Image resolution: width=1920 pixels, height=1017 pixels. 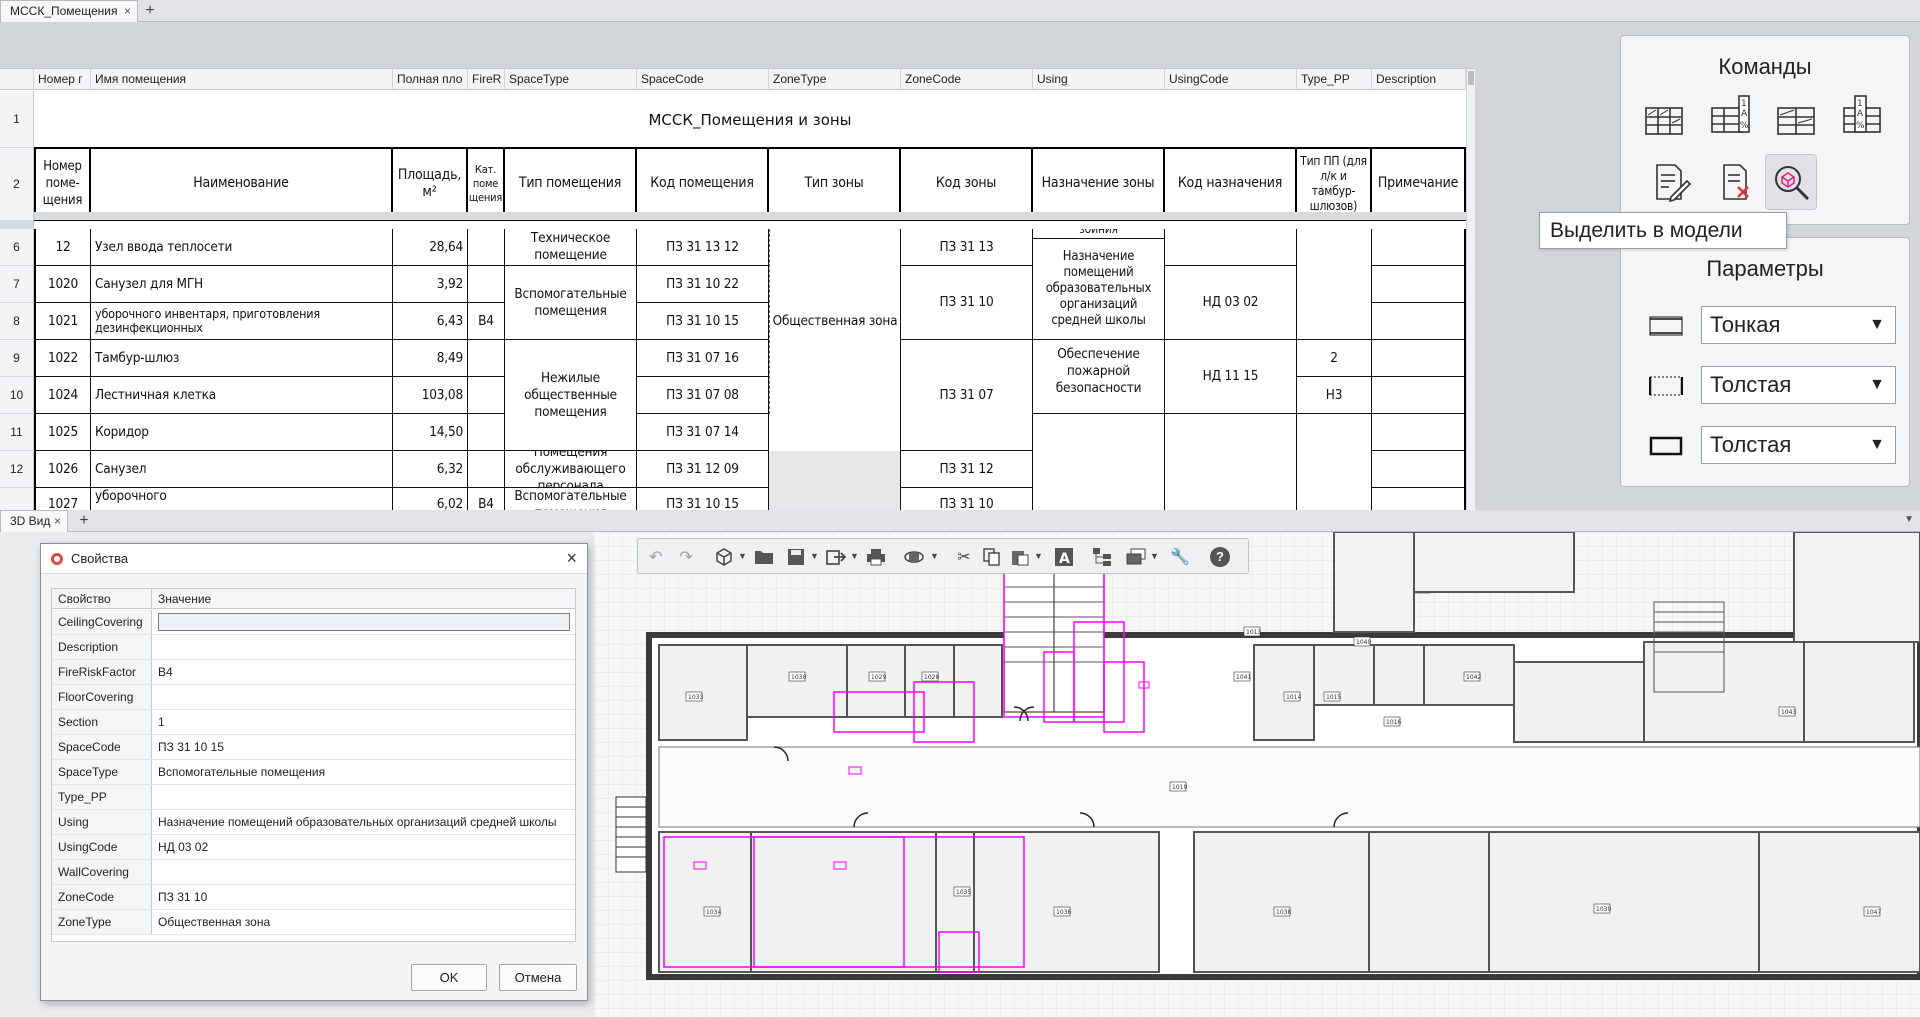 What do you see at coordinates (17, 184) in the screenshot?
I see `row-header: 2` at bounding box center [17, 184].